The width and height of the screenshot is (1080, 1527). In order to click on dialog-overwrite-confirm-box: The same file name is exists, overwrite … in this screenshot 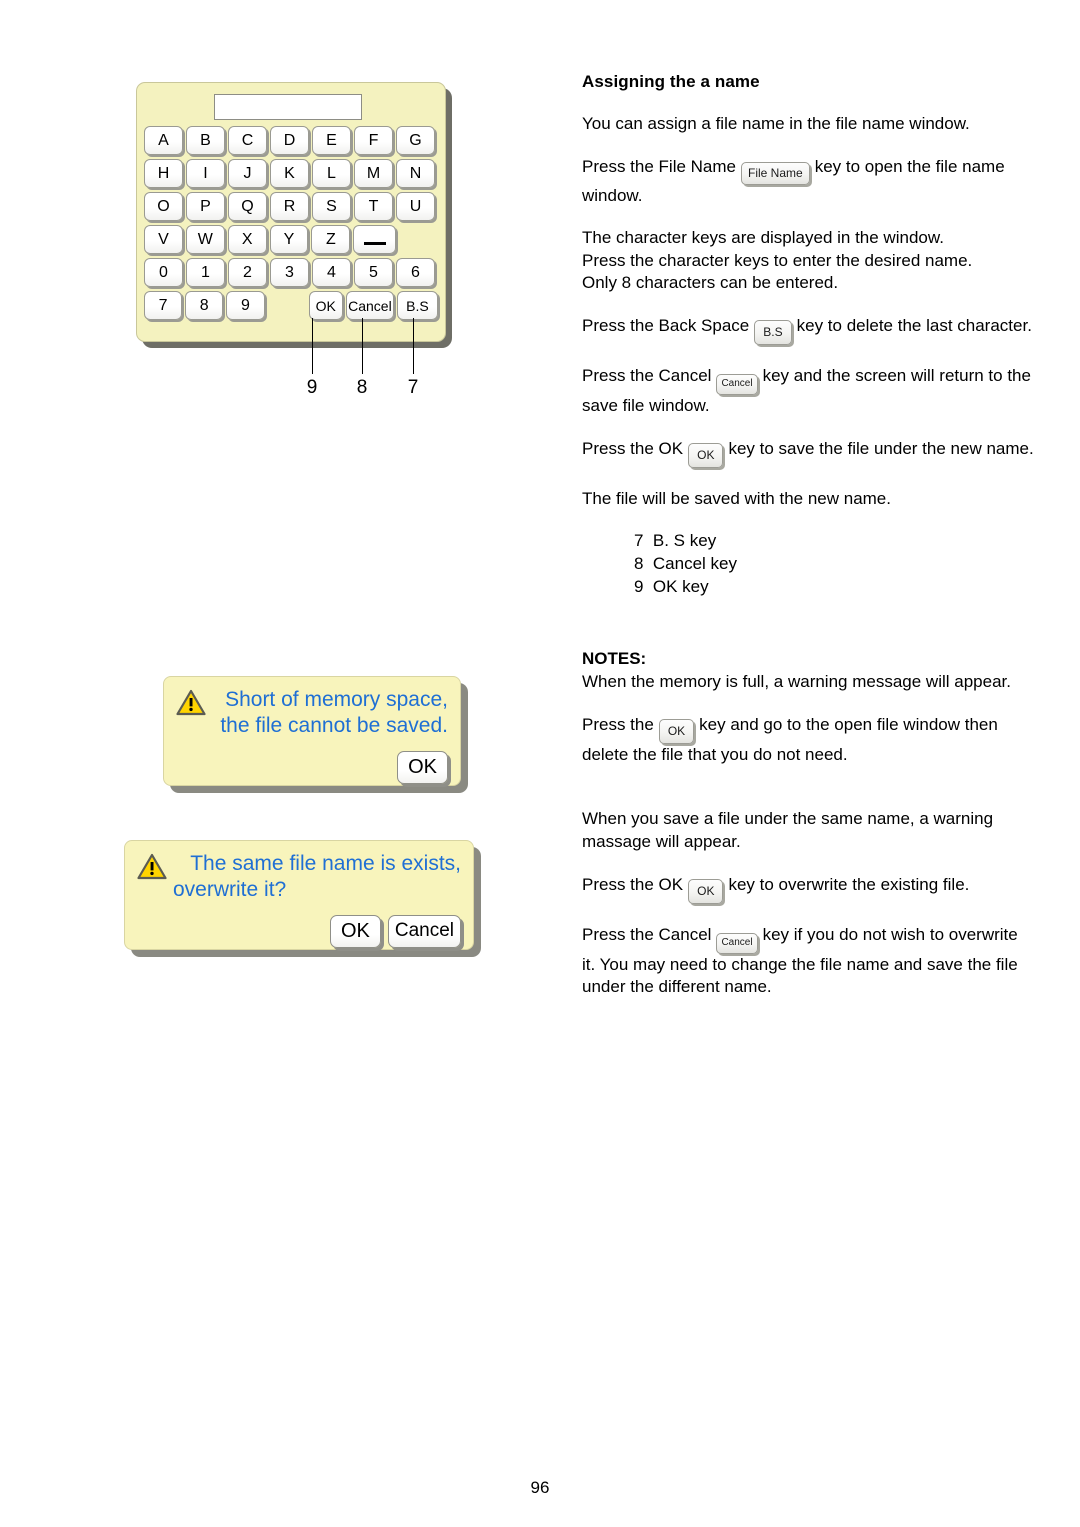, I will do `click(299, 895)`.